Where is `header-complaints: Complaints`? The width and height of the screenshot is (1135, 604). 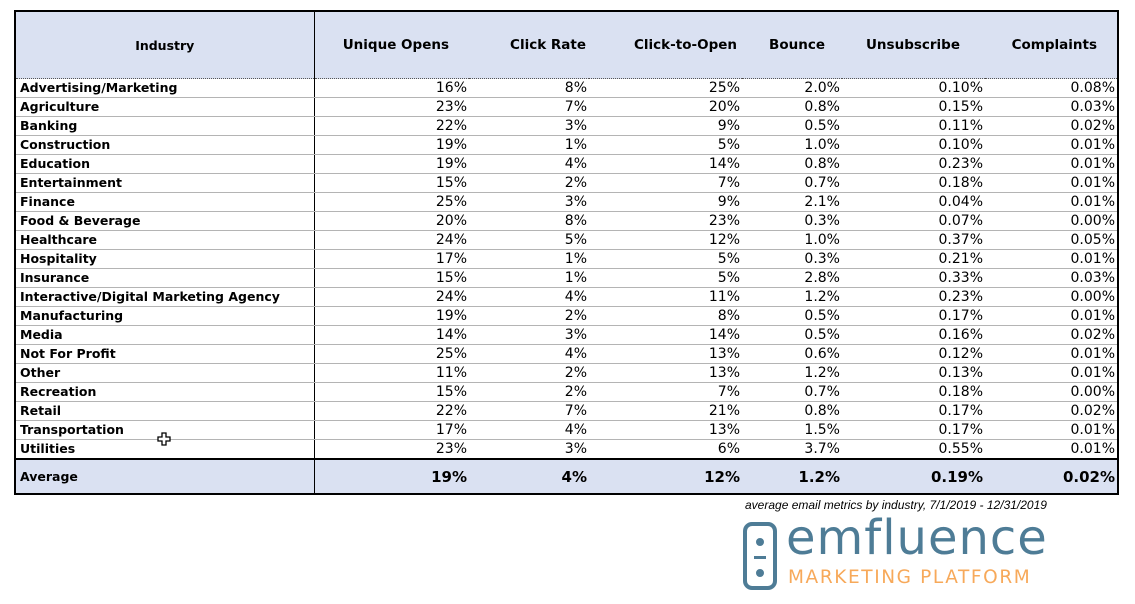 header-complaints: Complaints is located at coordinates (1051, 45).